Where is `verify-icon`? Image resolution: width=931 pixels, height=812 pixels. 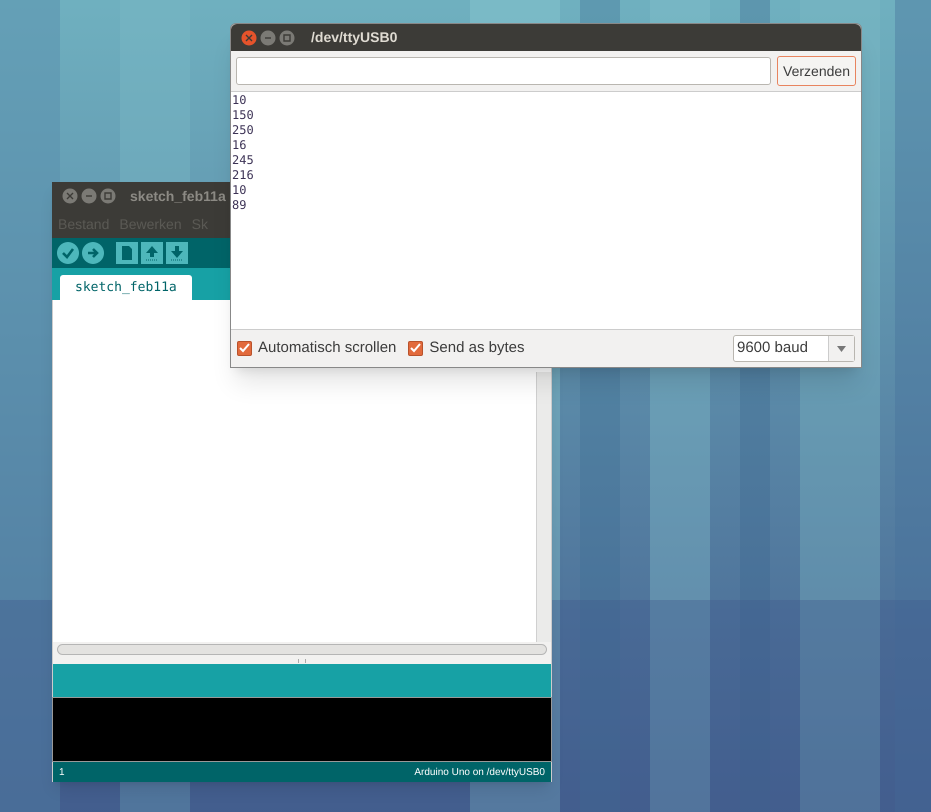
verify-icon is located at coordinates (68, 253).